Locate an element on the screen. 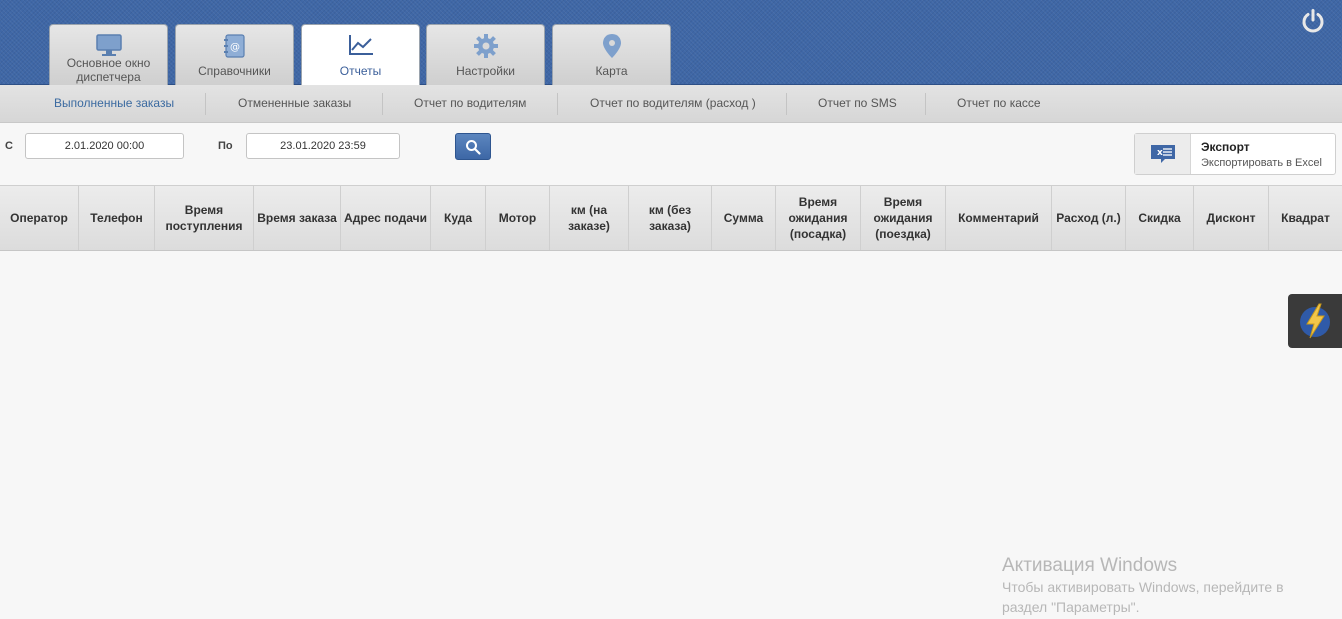 The width and height of the screenshot is (1342, 619). column-header-received-time: Время поступления is located at coordinates (204, 218).